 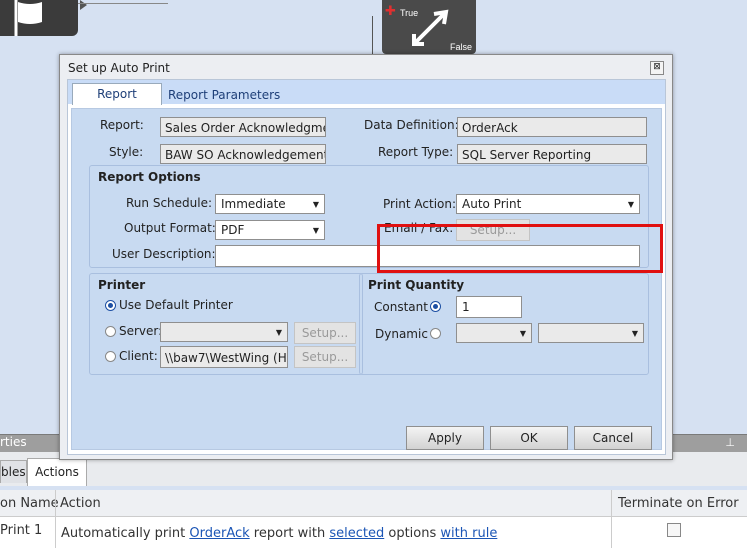 I want to click on properties-title: rties, so click(x=13, y=442).